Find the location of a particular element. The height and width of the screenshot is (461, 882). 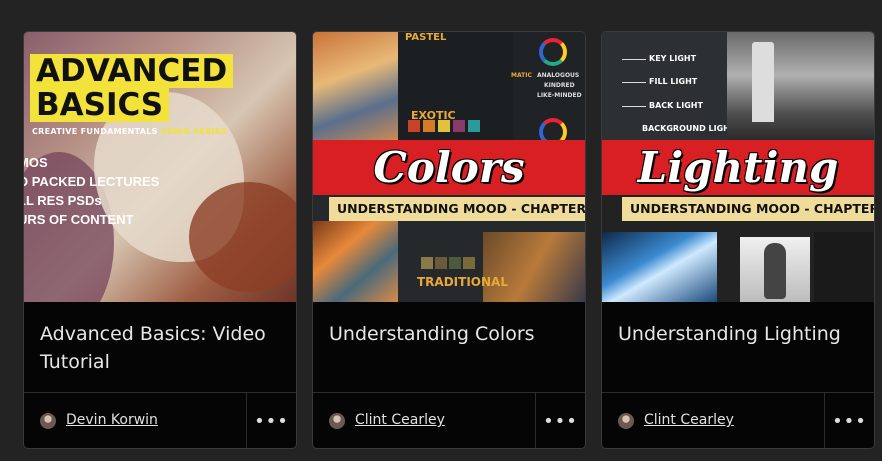

thumb-banner: Lighting is located at coordinates (738, 167).